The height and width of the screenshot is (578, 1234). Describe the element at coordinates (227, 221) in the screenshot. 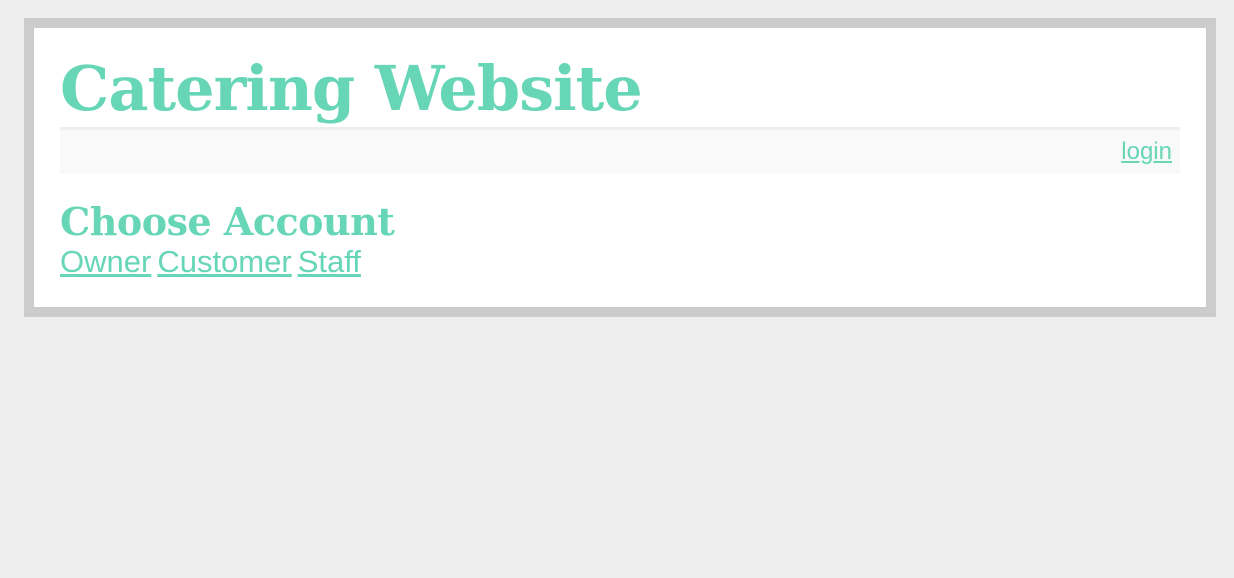

I see `choose-account-heading: Choose Account` at that location.